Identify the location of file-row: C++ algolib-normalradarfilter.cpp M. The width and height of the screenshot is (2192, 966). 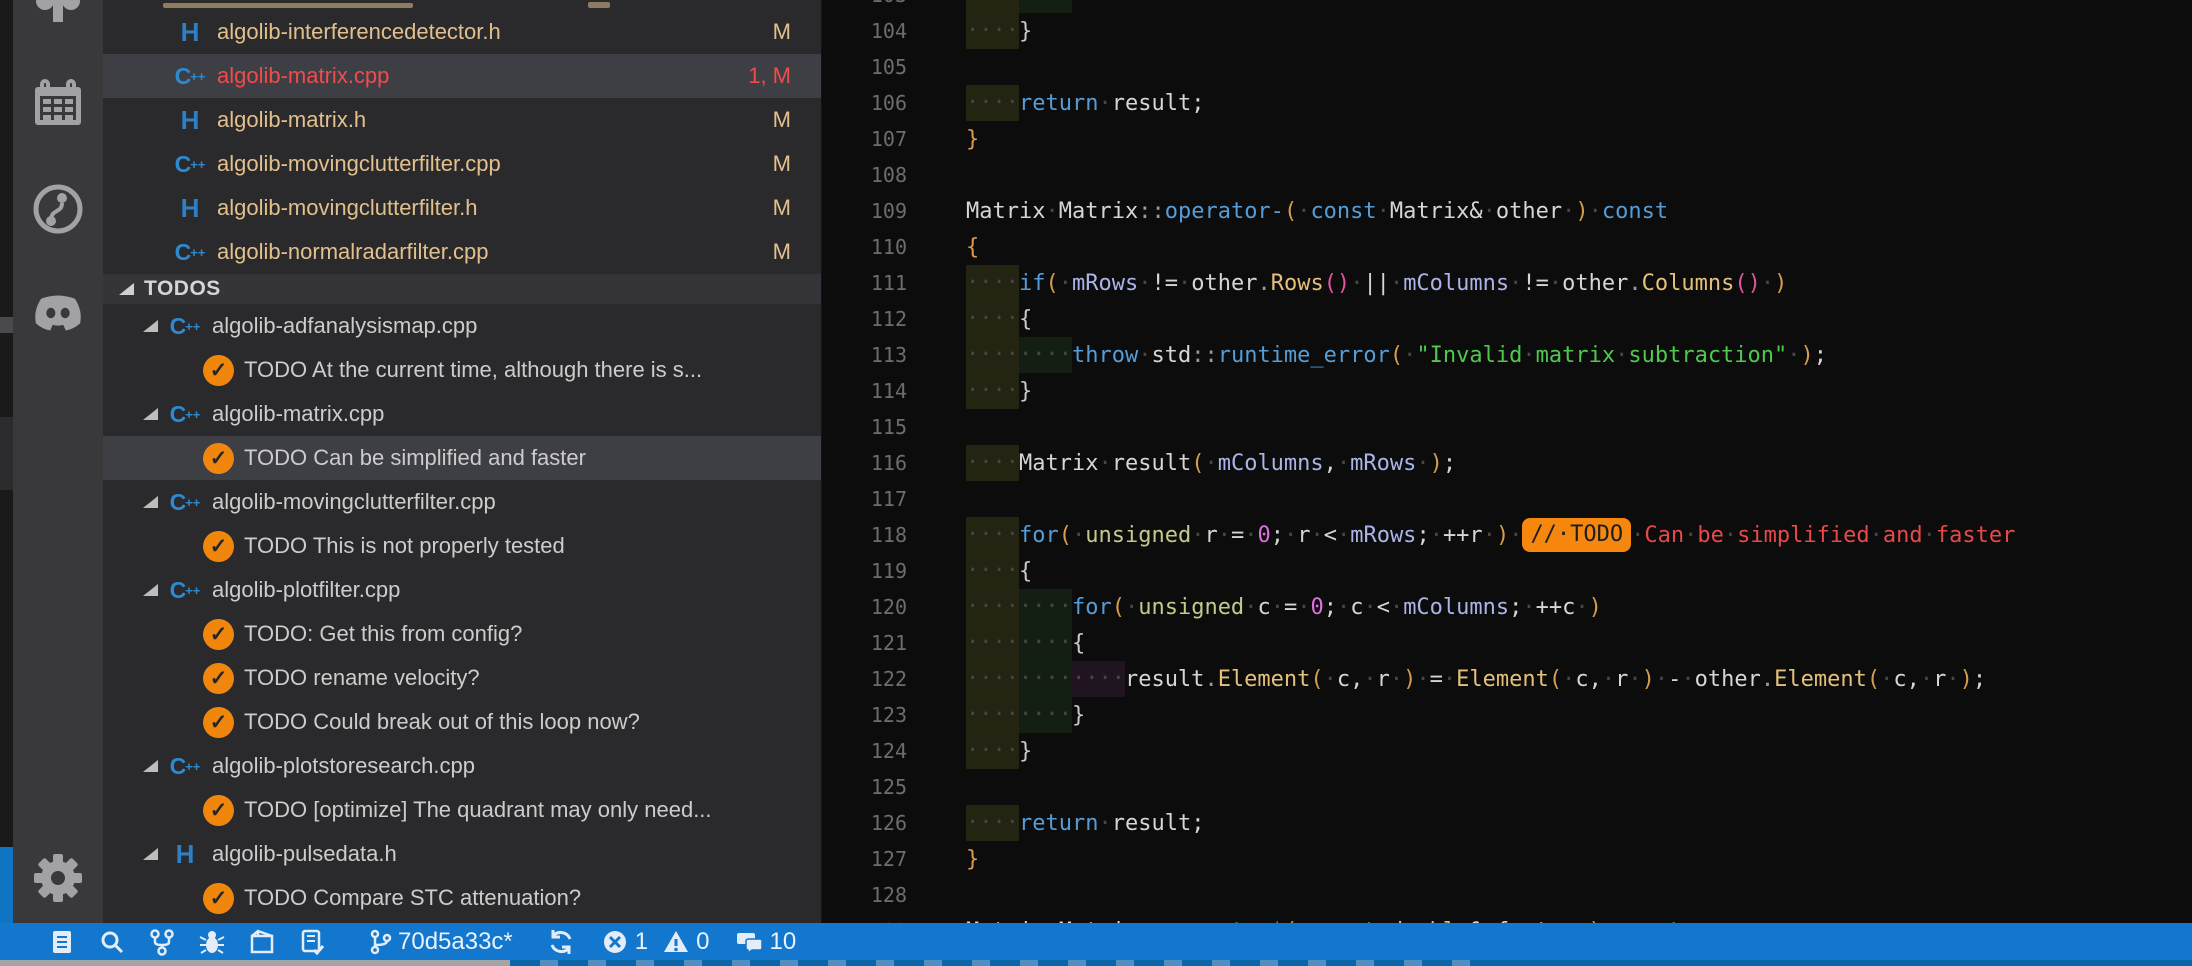
(462, 252).